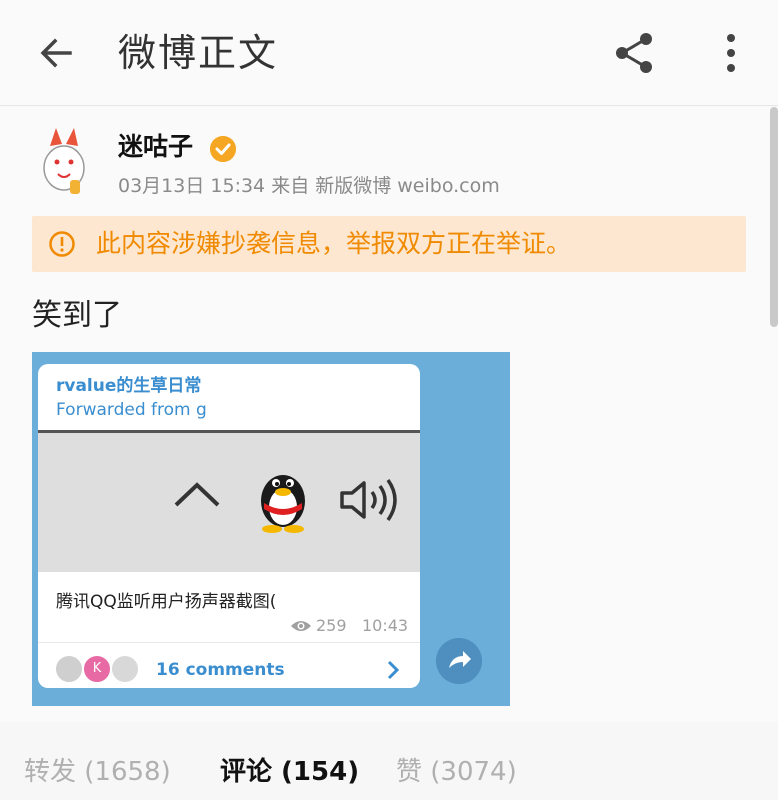 Image resolution: width=778 pixels, height=800 pixels. What do you see at coordinates (197, 494) in the screenshot?
I see `chevron-up-icon` at bounding box center [197, 494].